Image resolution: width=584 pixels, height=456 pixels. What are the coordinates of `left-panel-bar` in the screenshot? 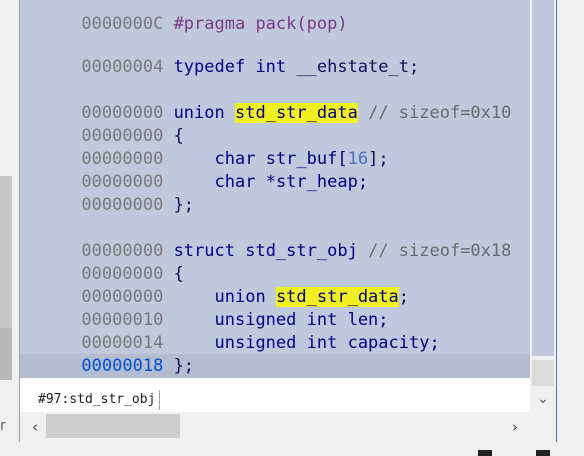 It's located at (6, 252).